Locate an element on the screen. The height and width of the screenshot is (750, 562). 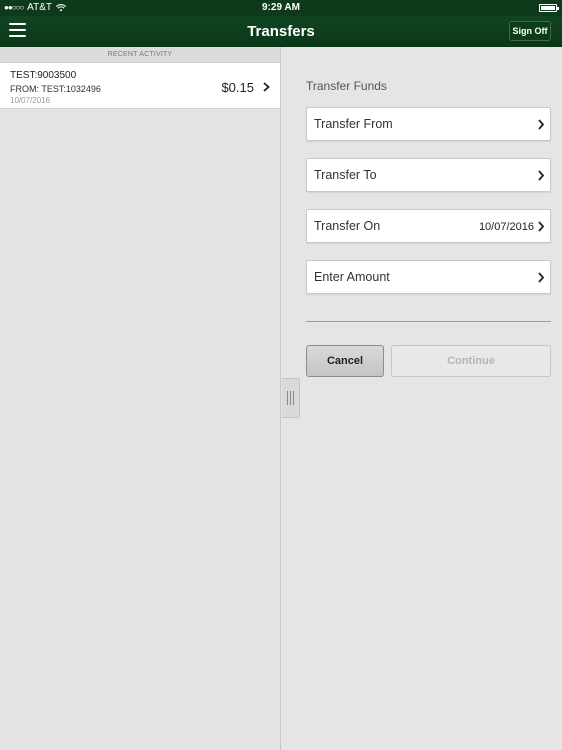
recent-activity-header: RECENT ACTIVITY is located at coordinates (140, 55).